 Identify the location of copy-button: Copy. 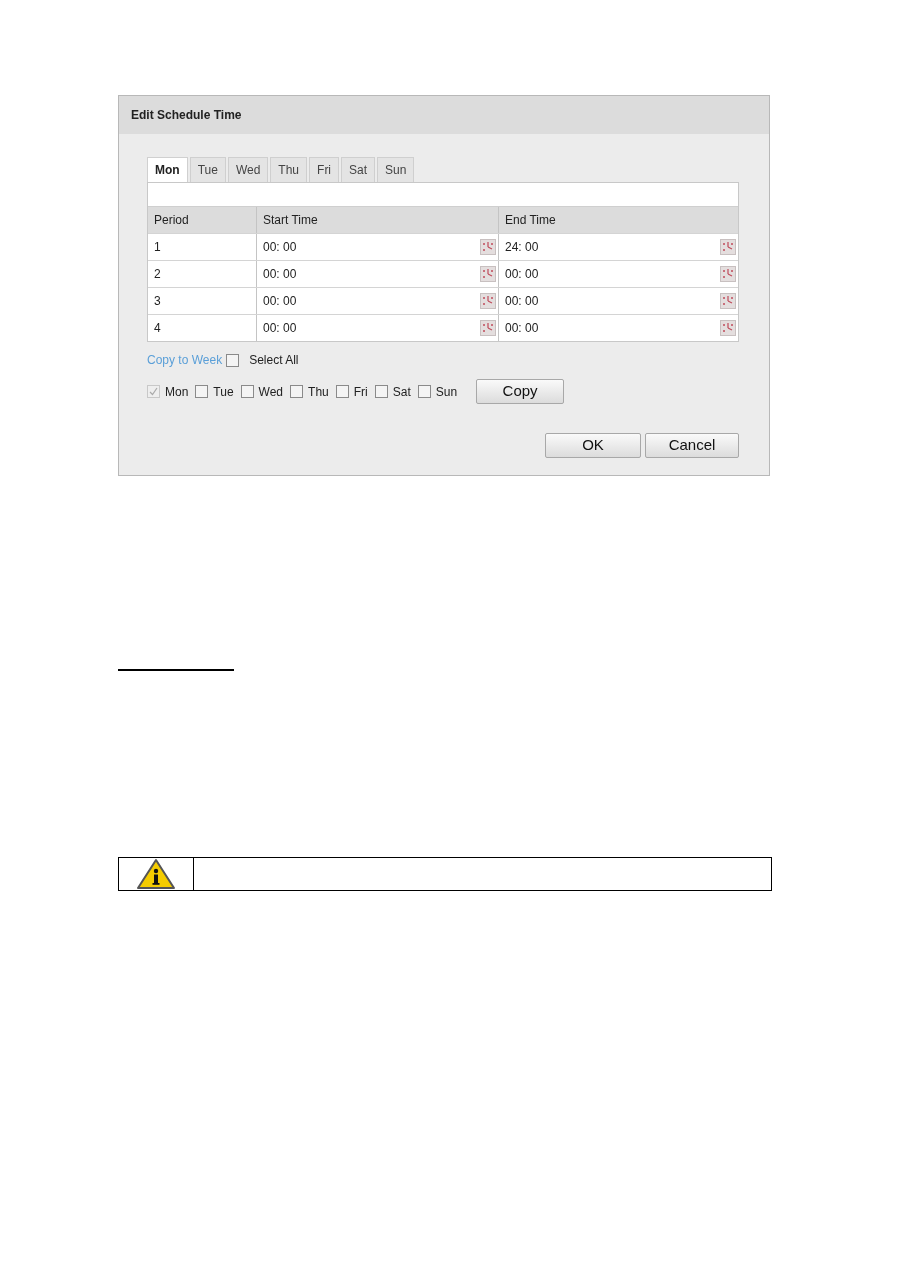
(520, 391).